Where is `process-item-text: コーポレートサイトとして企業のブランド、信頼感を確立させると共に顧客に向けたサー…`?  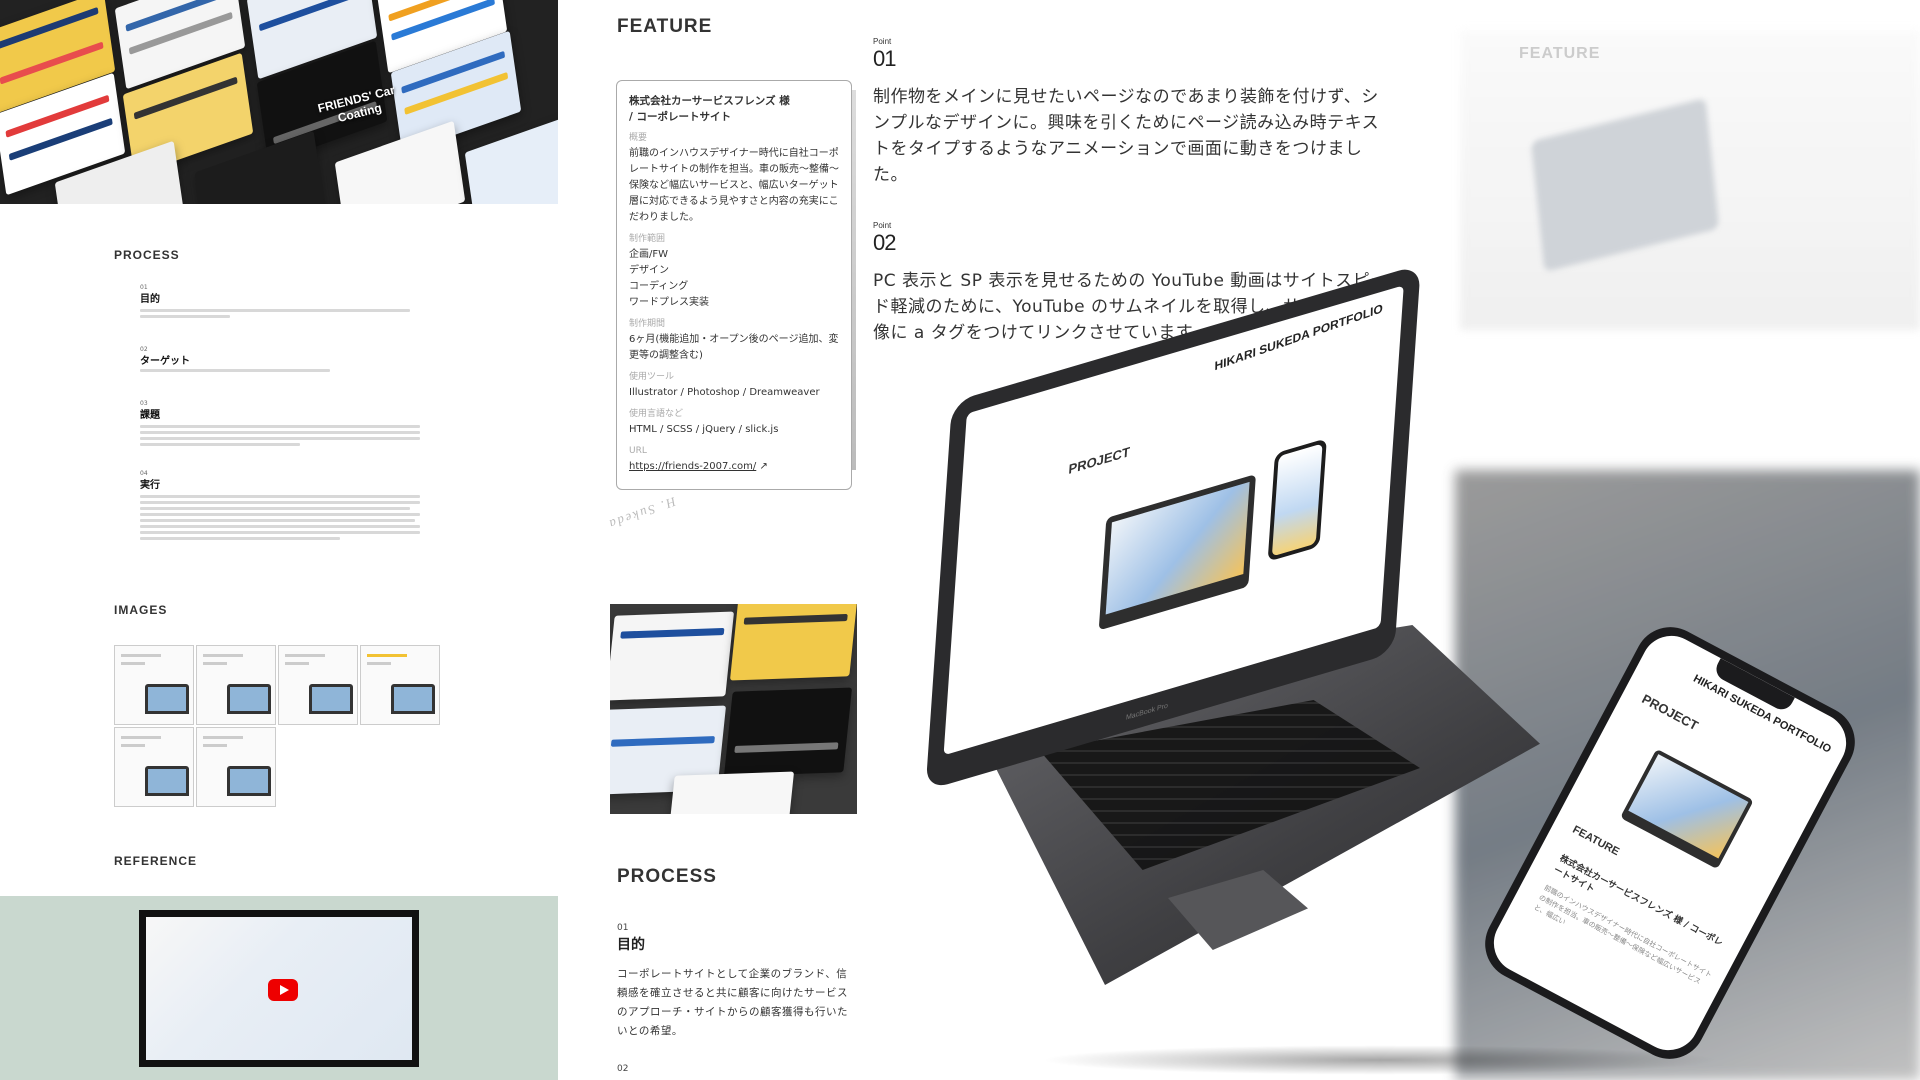 process-item-text: コーポレートサイトとして企業のブランド、信頼感を確立させると共に顧客に向けたサー… is located at coordinates (732, 1002).